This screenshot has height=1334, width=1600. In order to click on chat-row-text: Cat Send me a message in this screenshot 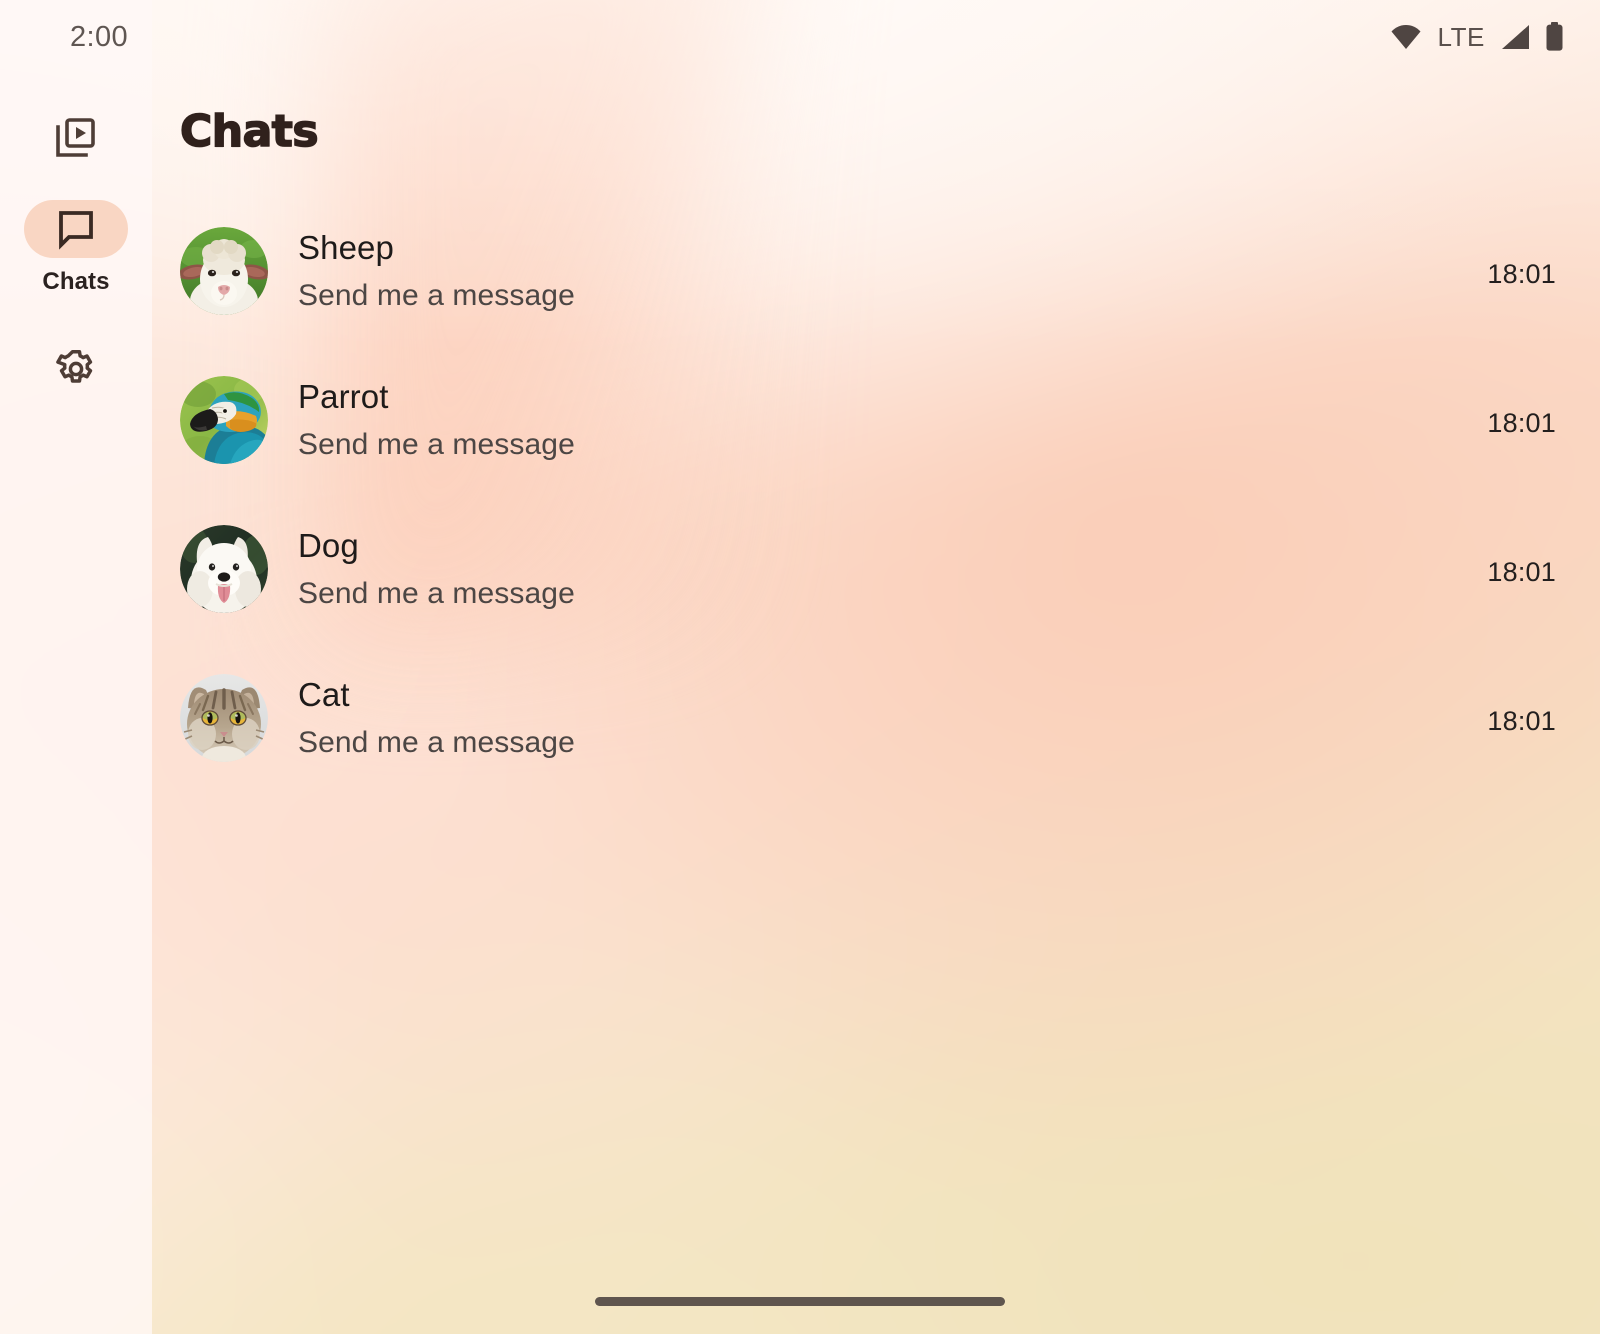, I will do `click(892, 717)`.